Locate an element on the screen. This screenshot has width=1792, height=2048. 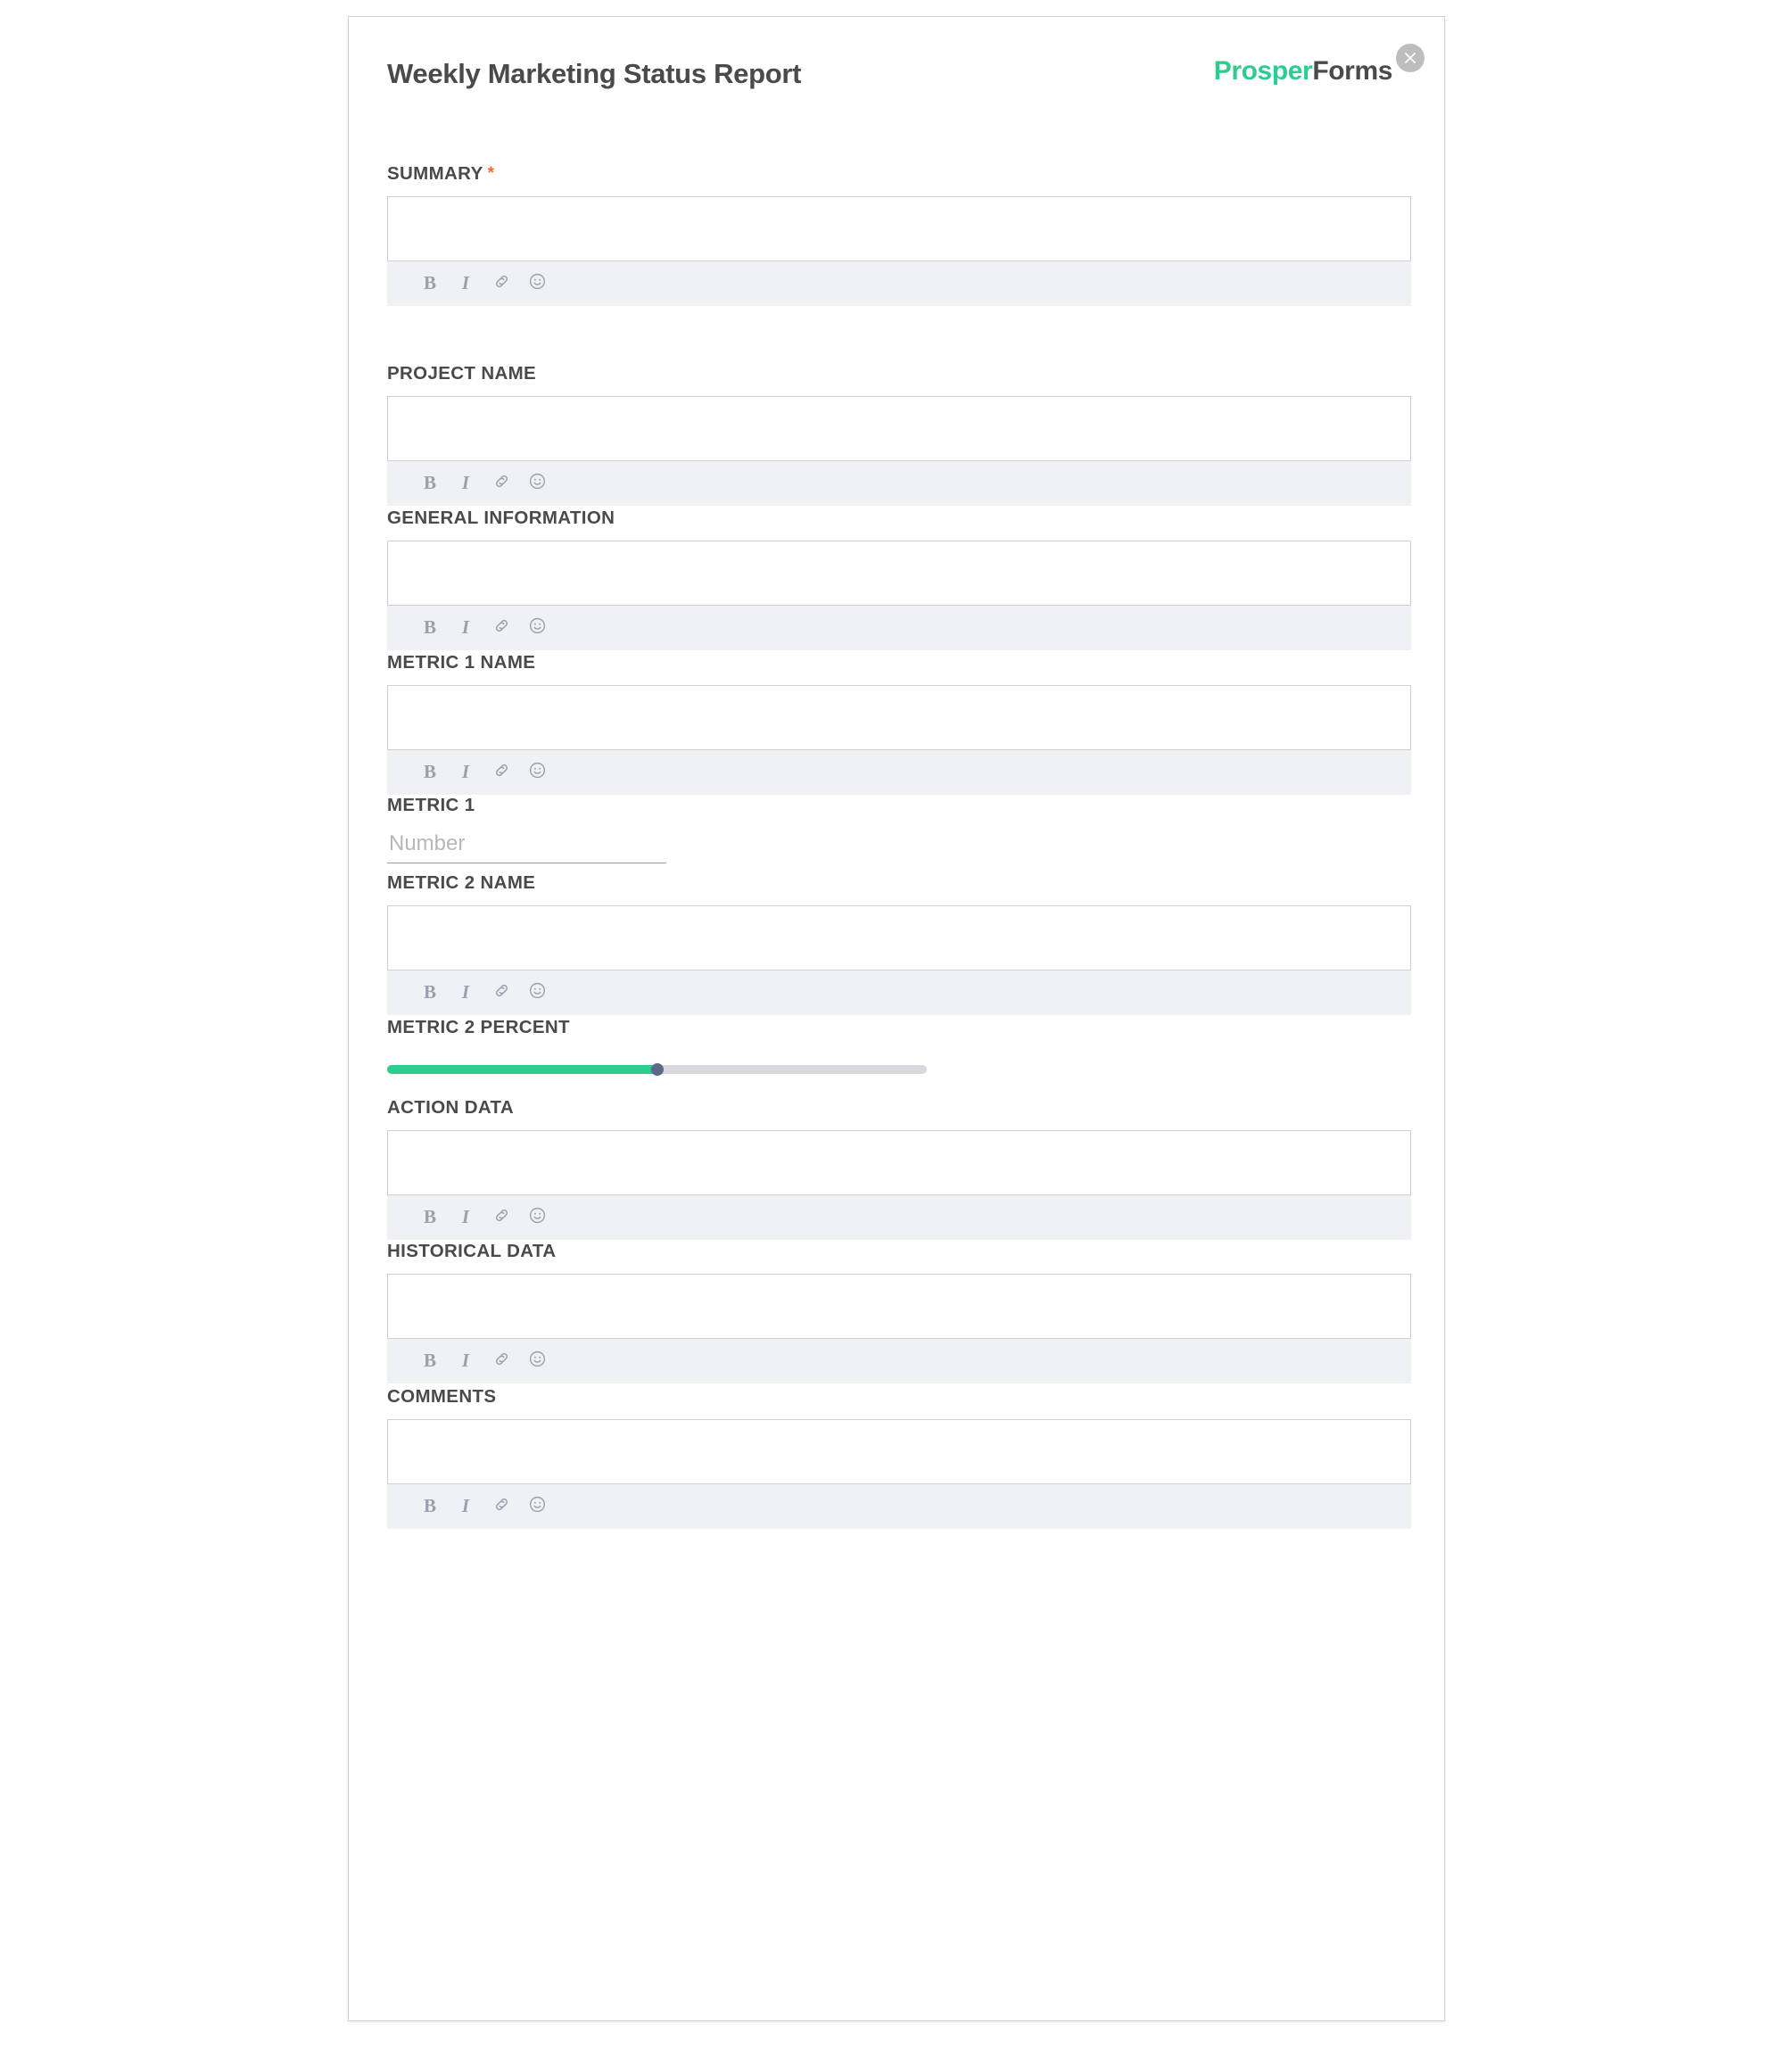
richtext-editor-project-name: BI is located at coordinates (899, 450).